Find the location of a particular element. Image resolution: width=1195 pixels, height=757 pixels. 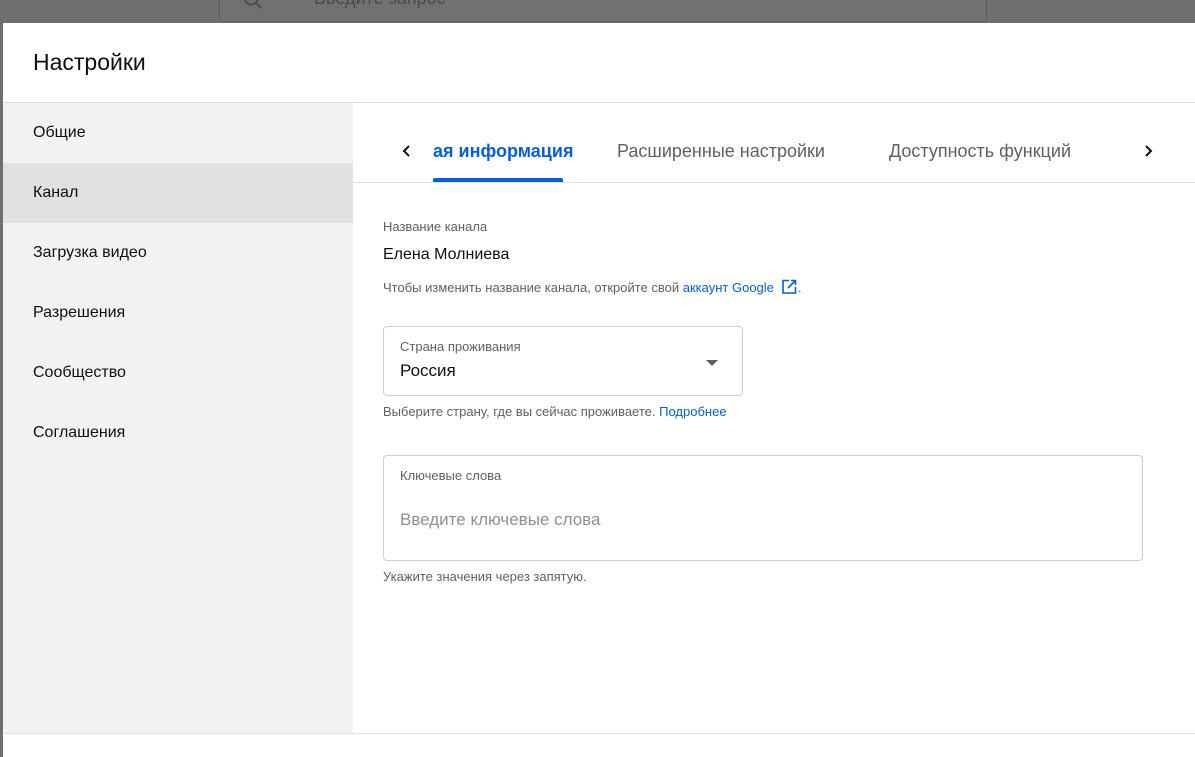

chevron-left-icon is located at coordinates (407, 151).